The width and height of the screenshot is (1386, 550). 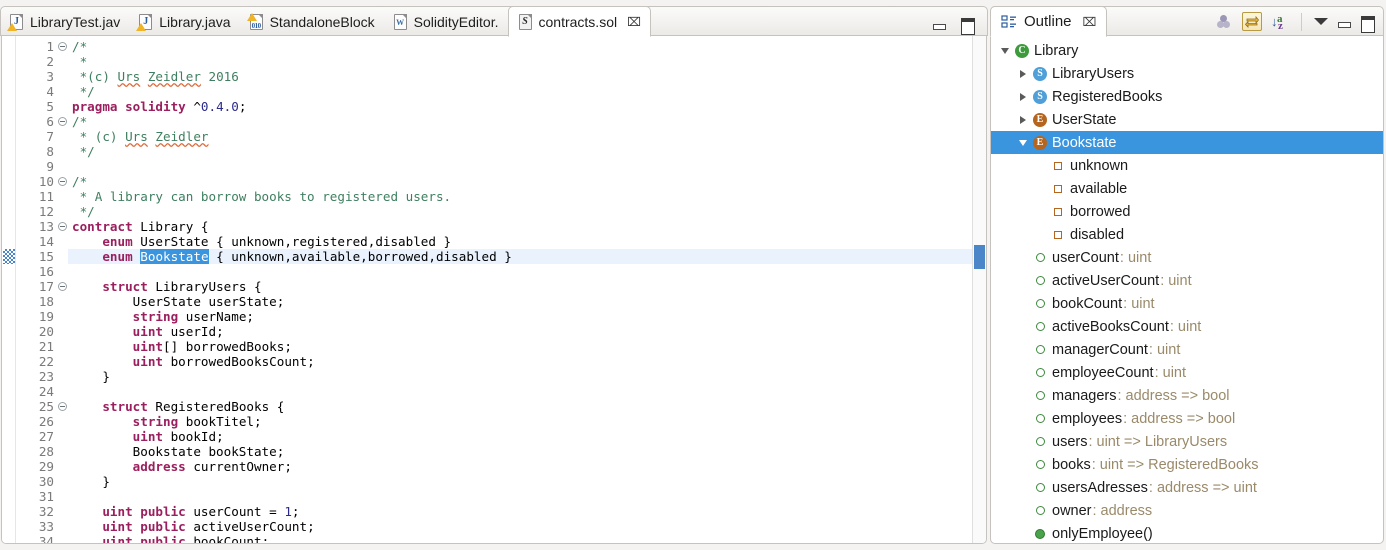 I want to click on editor-tab-library-java: J Library.java, so click(x=184, y=21).